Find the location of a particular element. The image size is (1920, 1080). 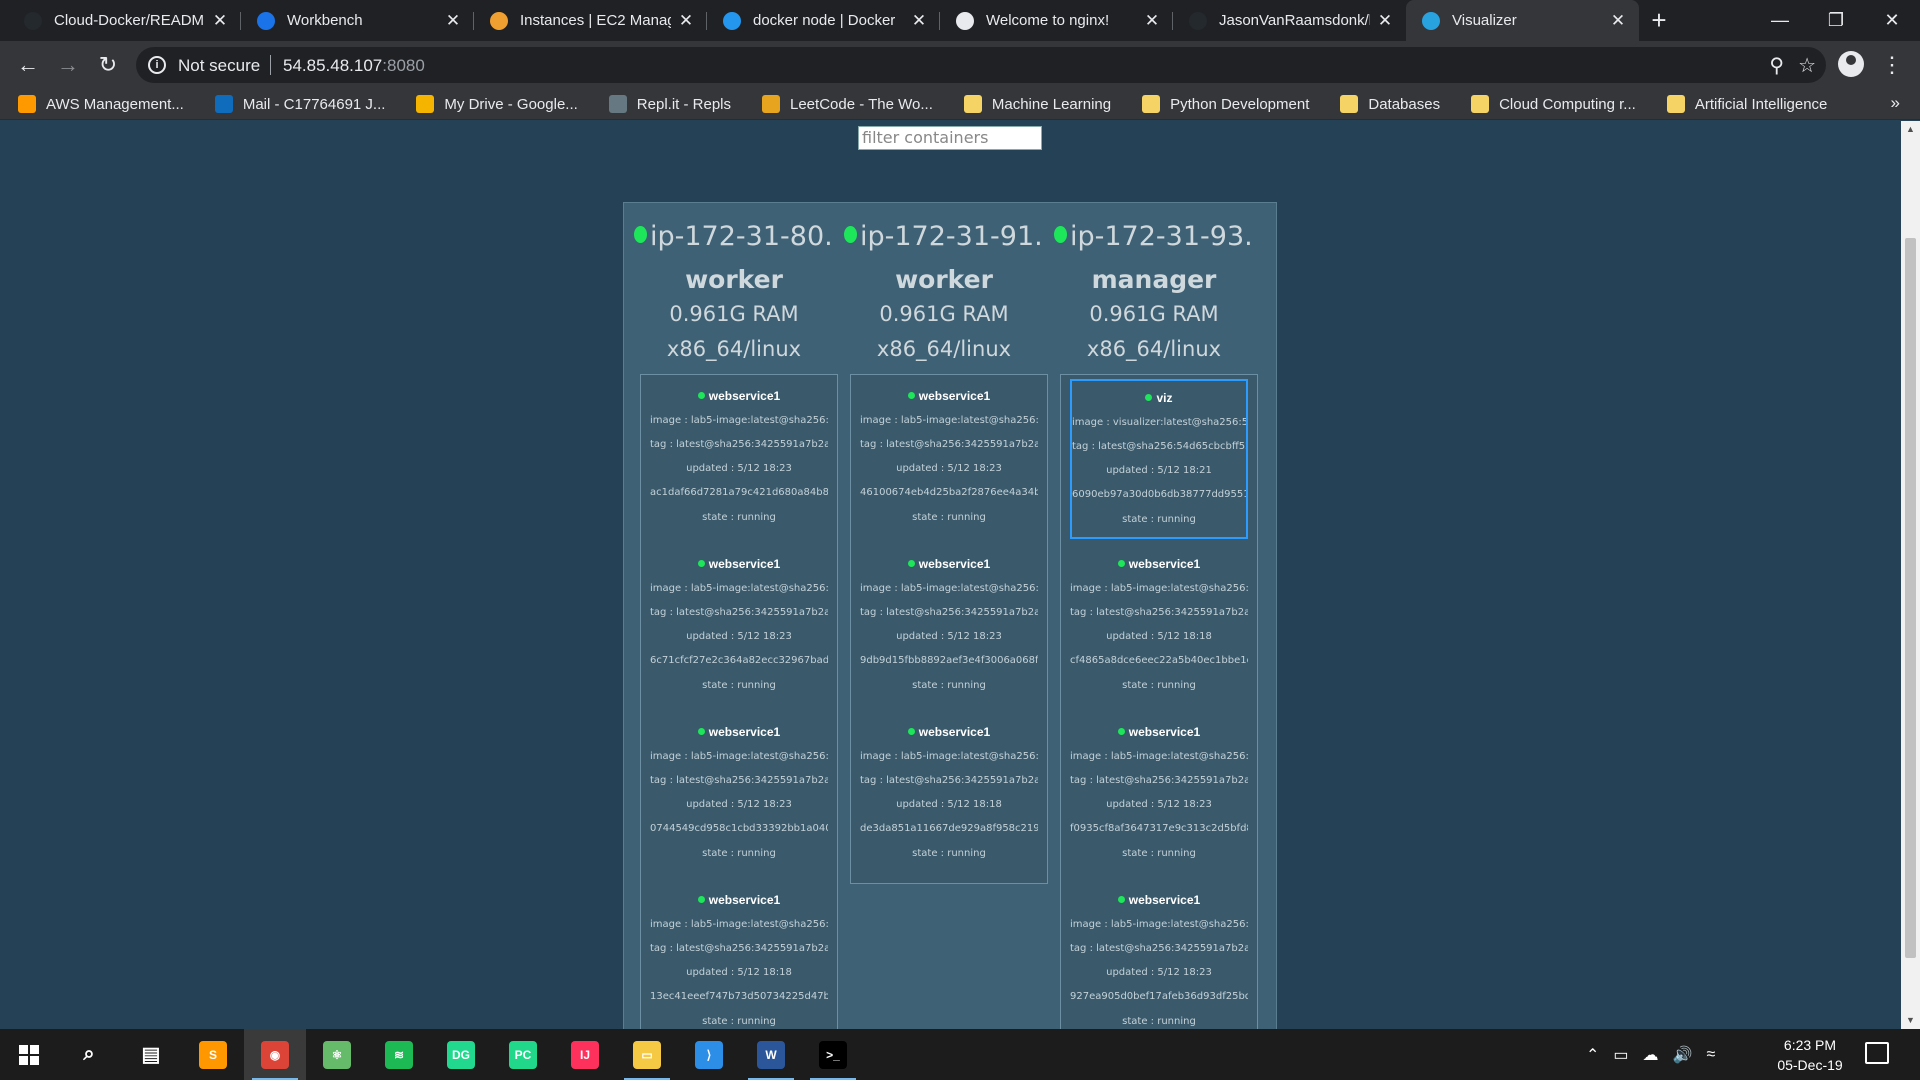

scroll-up-arrow-icon: ▲ is located at coordinates (1910, 129).